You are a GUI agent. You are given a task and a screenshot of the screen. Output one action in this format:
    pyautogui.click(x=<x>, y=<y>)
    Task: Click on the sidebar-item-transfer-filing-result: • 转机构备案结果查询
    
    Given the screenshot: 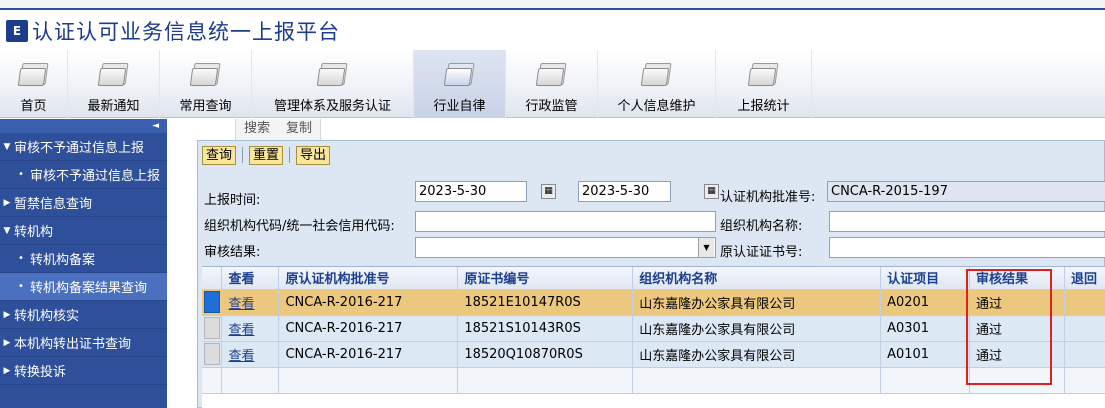 What is the action you would take?
    pyautogui.click(x=83, y=287)
    